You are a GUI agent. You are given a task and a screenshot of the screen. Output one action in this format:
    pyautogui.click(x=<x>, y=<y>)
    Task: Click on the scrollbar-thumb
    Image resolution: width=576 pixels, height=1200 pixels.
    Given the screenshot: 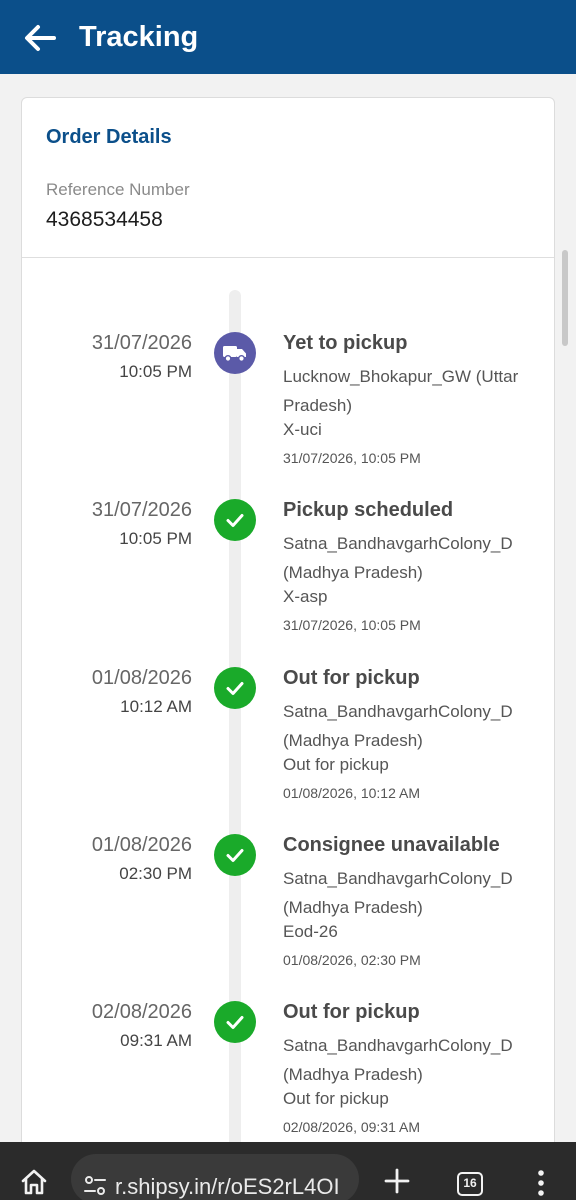 What is the action you would take?
    pyautogui.click(x=565, y=298)
    